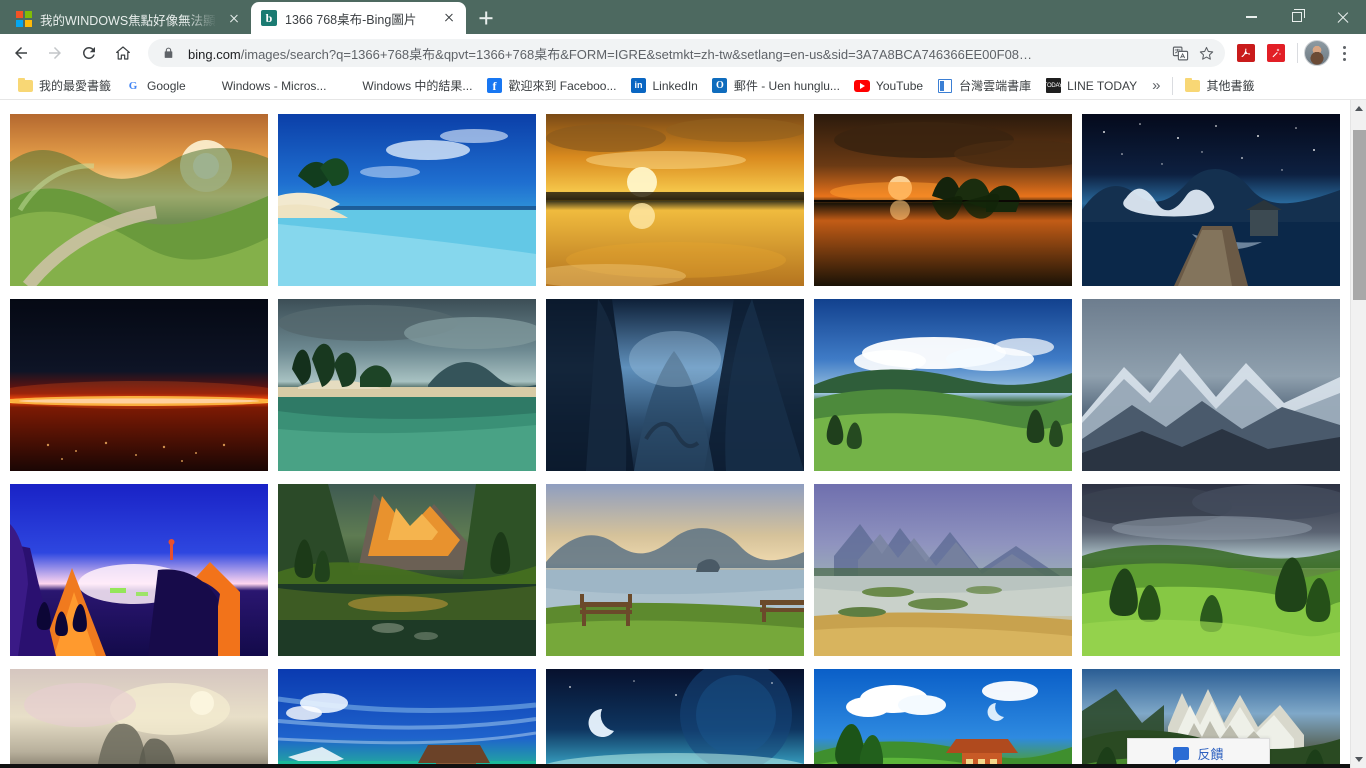  What do you see at coordinates (899, 85) in the screenshot?
I see `bookmark-label: YouTube` at bounding box center [899, 85].